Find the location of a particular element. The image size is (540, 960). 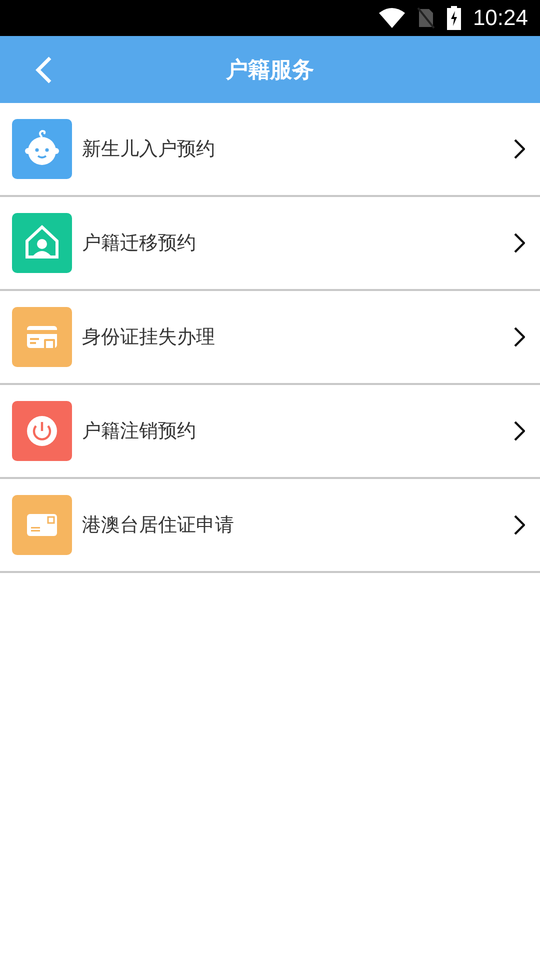

service-label: 新生儿入户预约 is located at coordinates (149, 149).